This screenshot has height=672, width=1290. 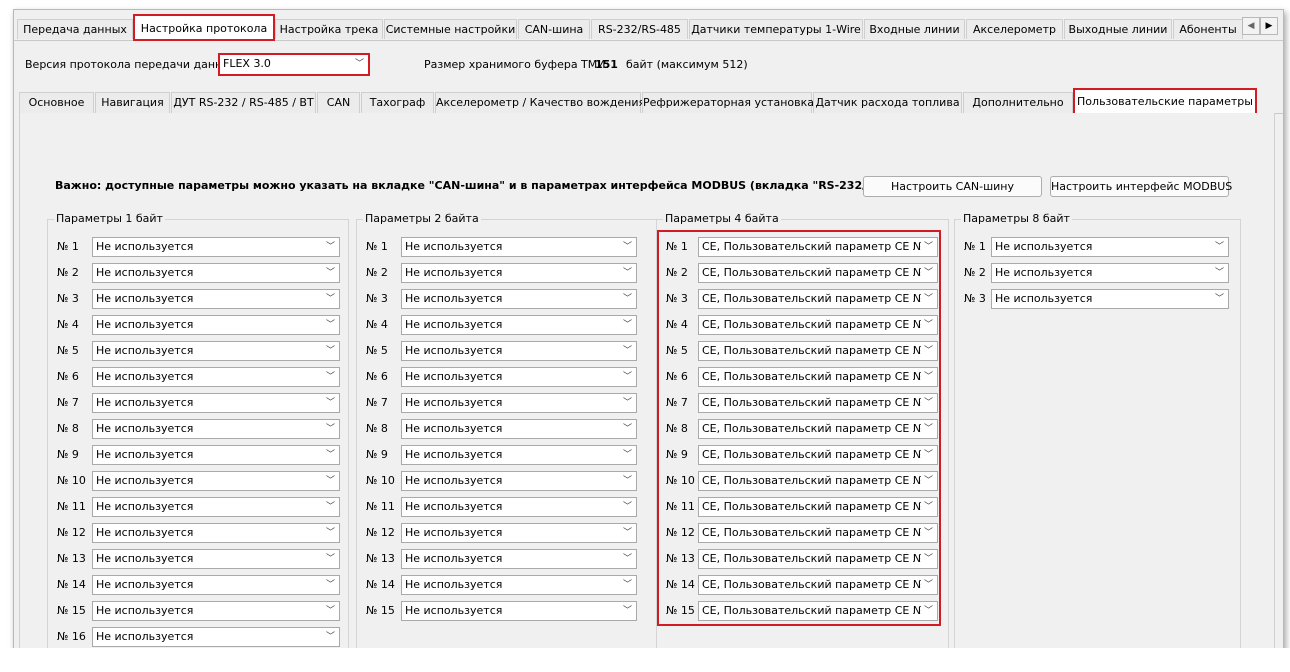 I want to click on param-number: № 11, so click(x=380, y=506).